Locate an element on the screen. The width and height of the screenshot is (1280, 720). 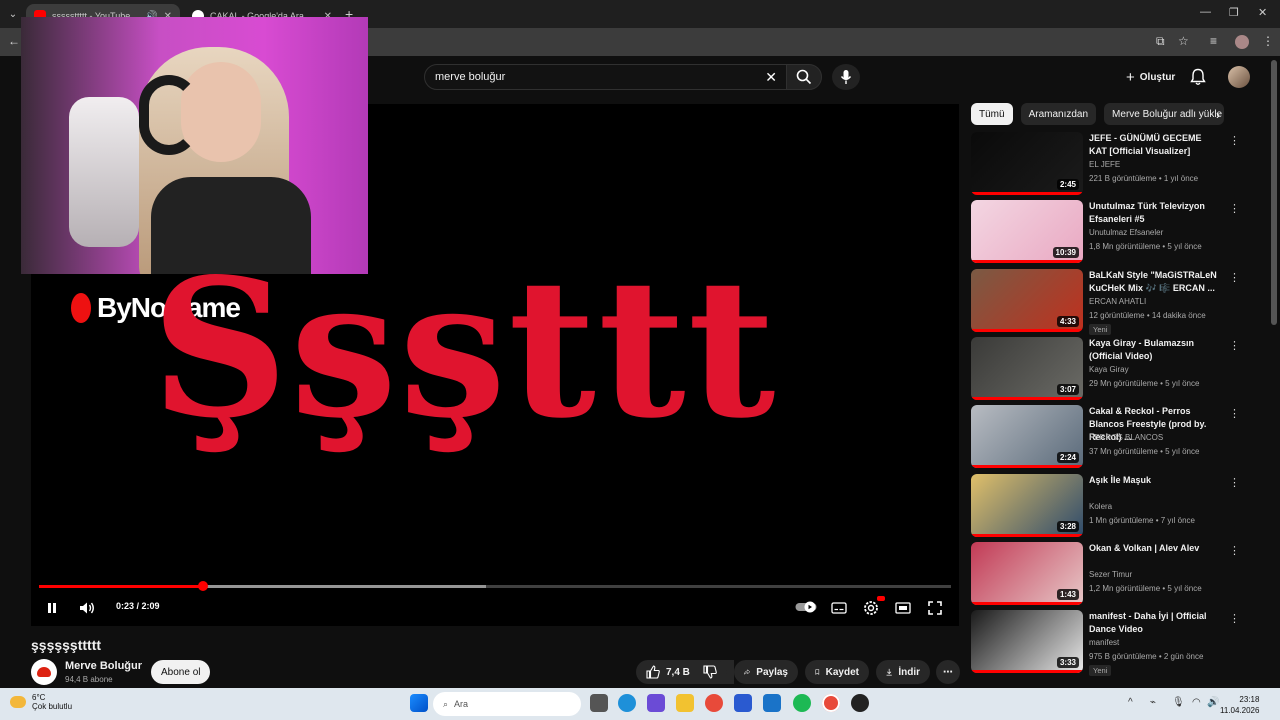
recommendation-channel: manifest is located at coordinates (1104, 642).